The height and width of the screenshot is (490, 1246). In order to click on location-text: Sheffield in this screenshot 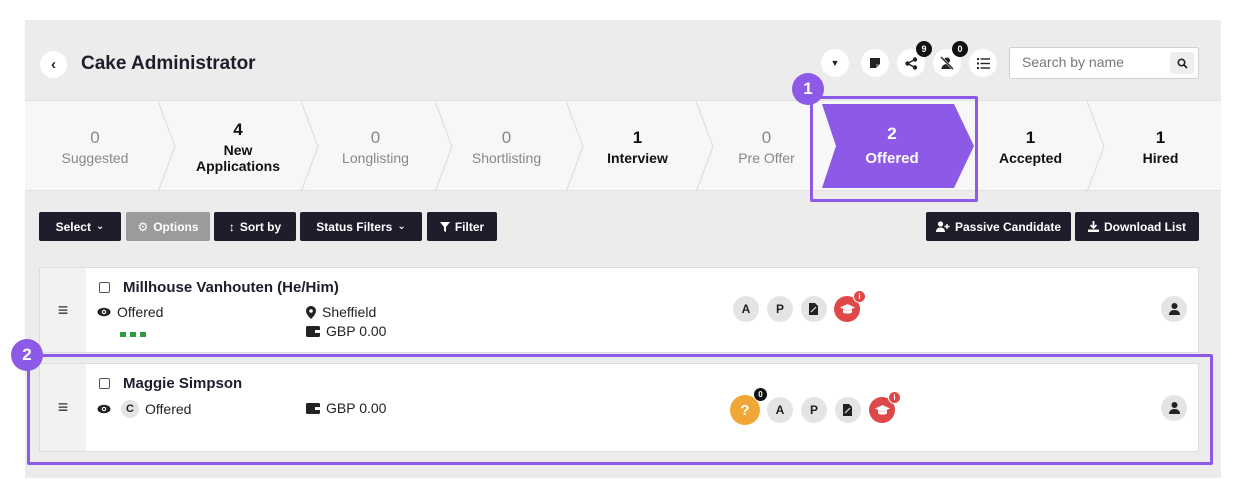, I will do `click(349, 312)`.